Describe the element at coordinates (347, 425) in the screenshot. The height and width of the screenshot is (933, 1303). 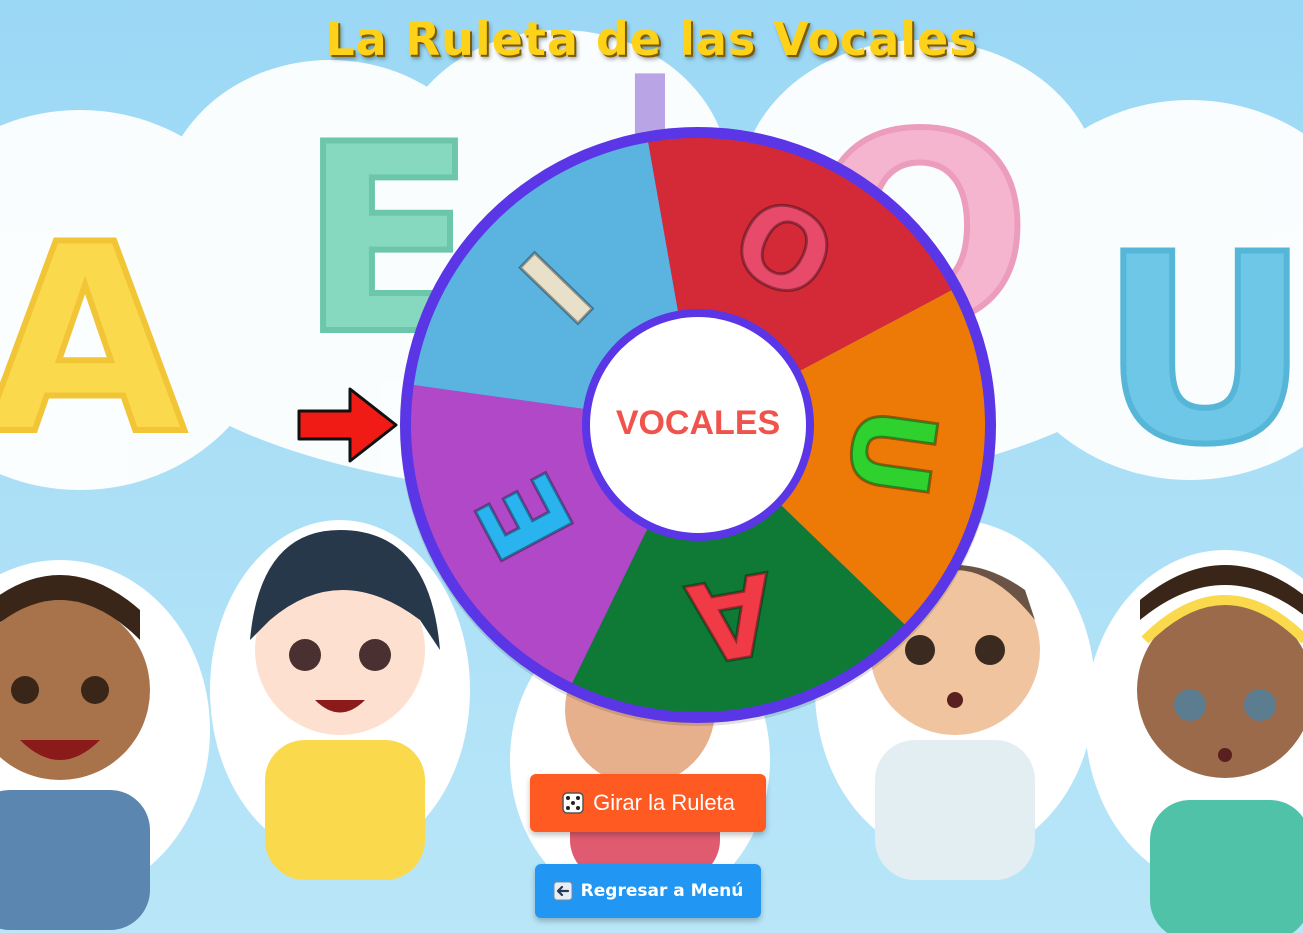
I see `wheel-pointer-arrow-icon` at that location.